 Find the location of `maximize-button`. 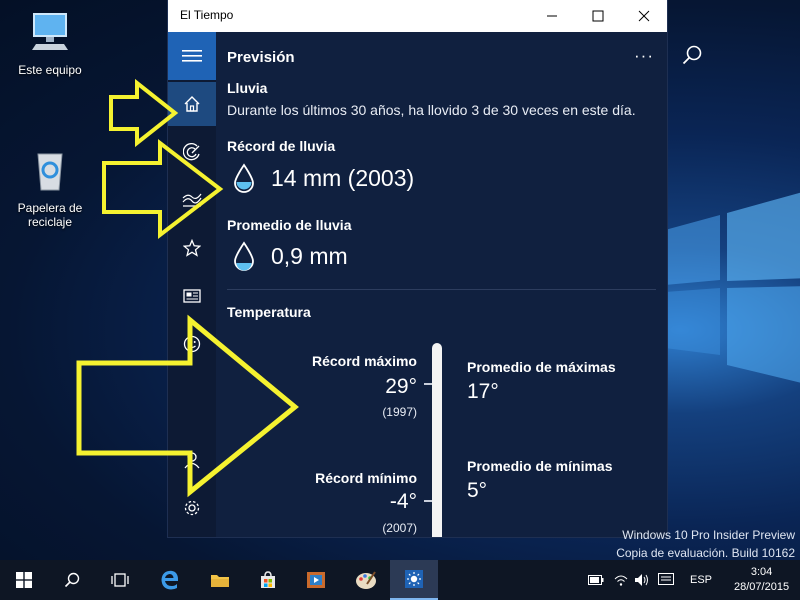

maximize-button is located at coordinates (598, 16).